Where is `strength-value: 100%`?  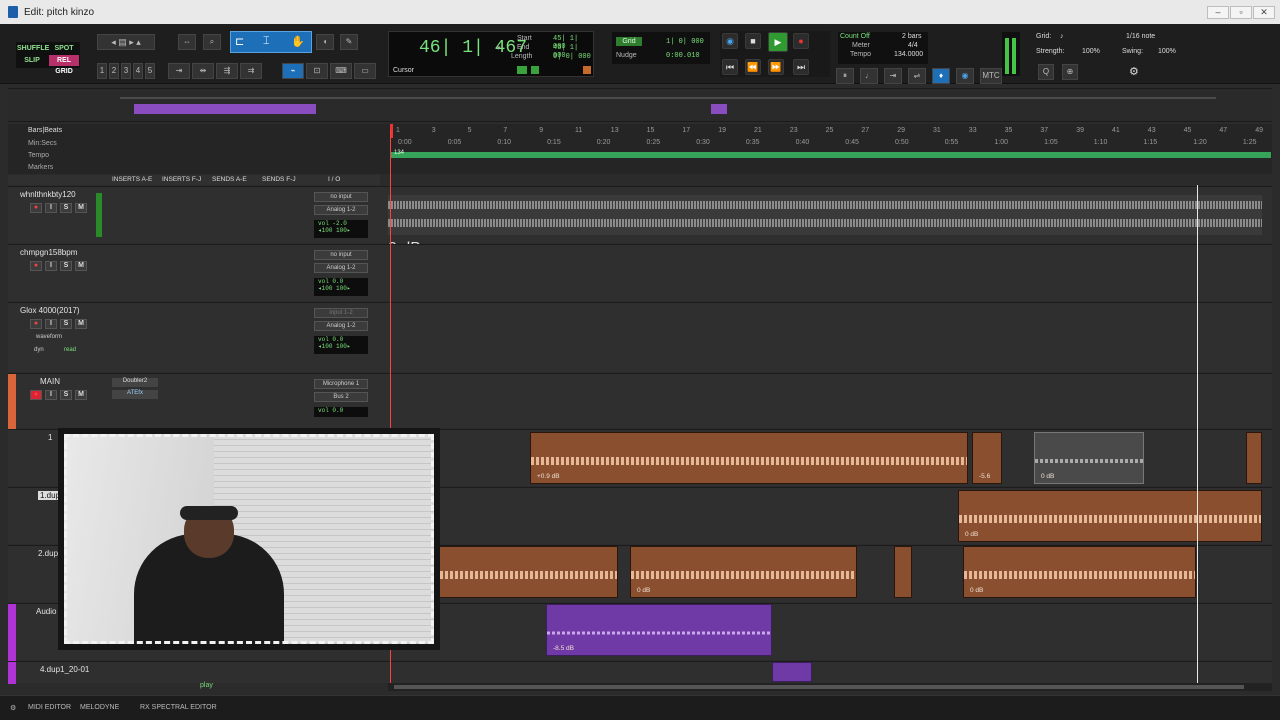
strength-value: 100% is located at coordinates (1091, 51).